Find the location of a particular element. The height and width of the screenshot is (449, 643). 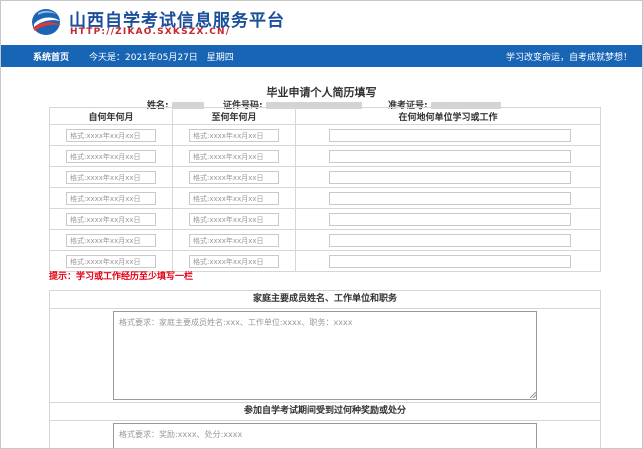

family-members-textarea: 格式要求：家庭主要成员姓名:xxx、工作单位:xxxx、职务：xxxx is located at coordinates (325, 355).